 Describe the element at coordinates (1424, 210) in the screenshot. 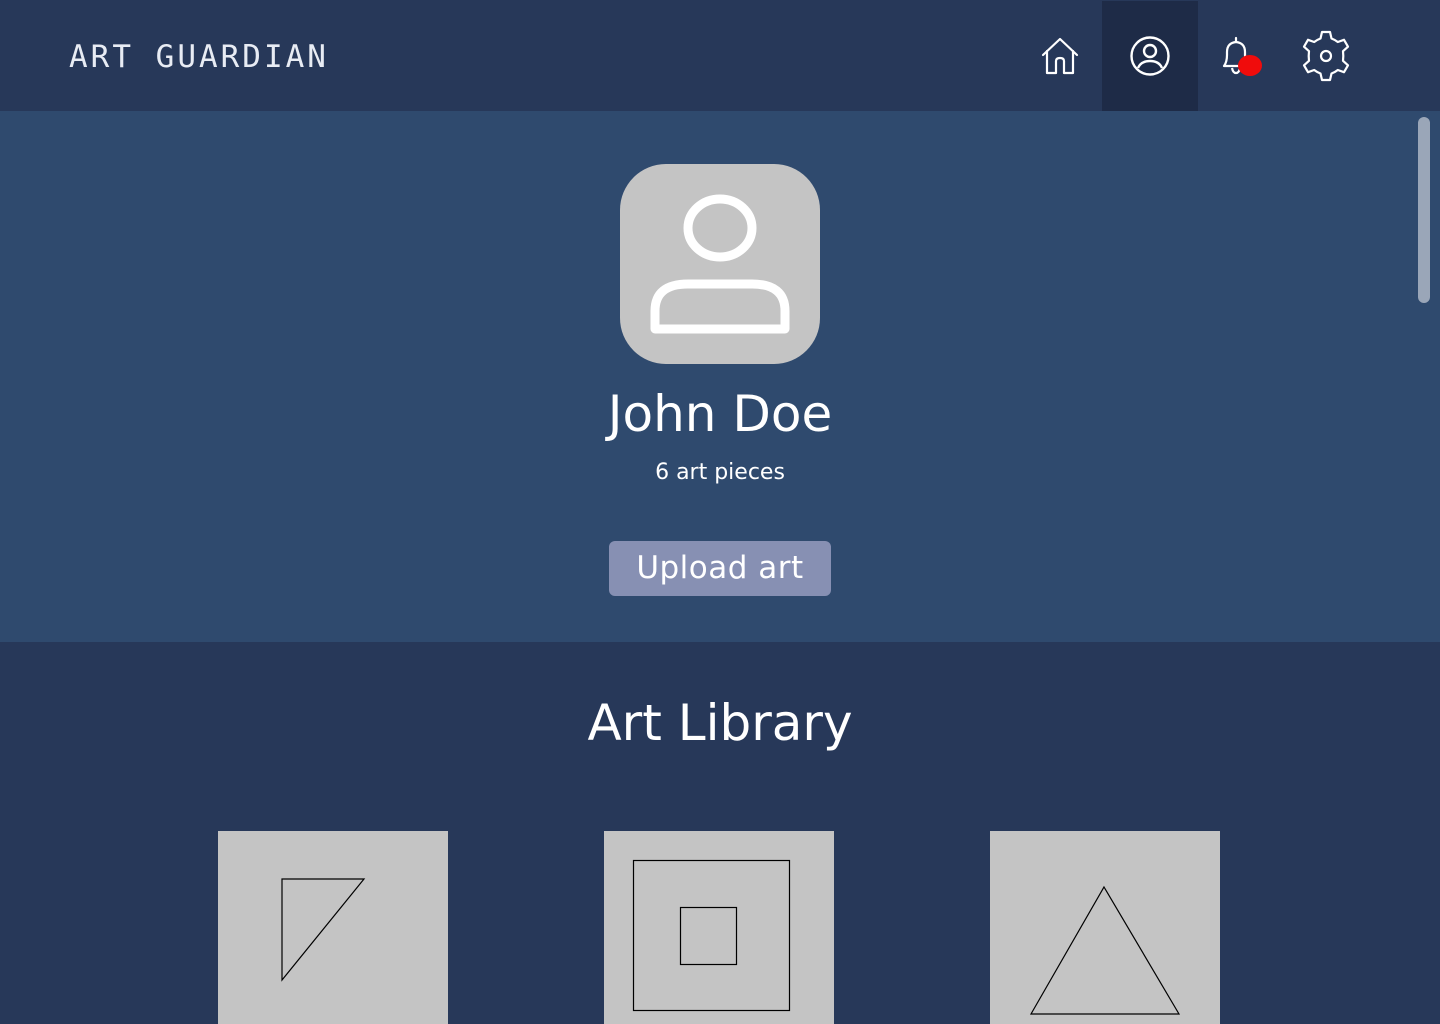

I see `scrollbar-thumb` at that location.